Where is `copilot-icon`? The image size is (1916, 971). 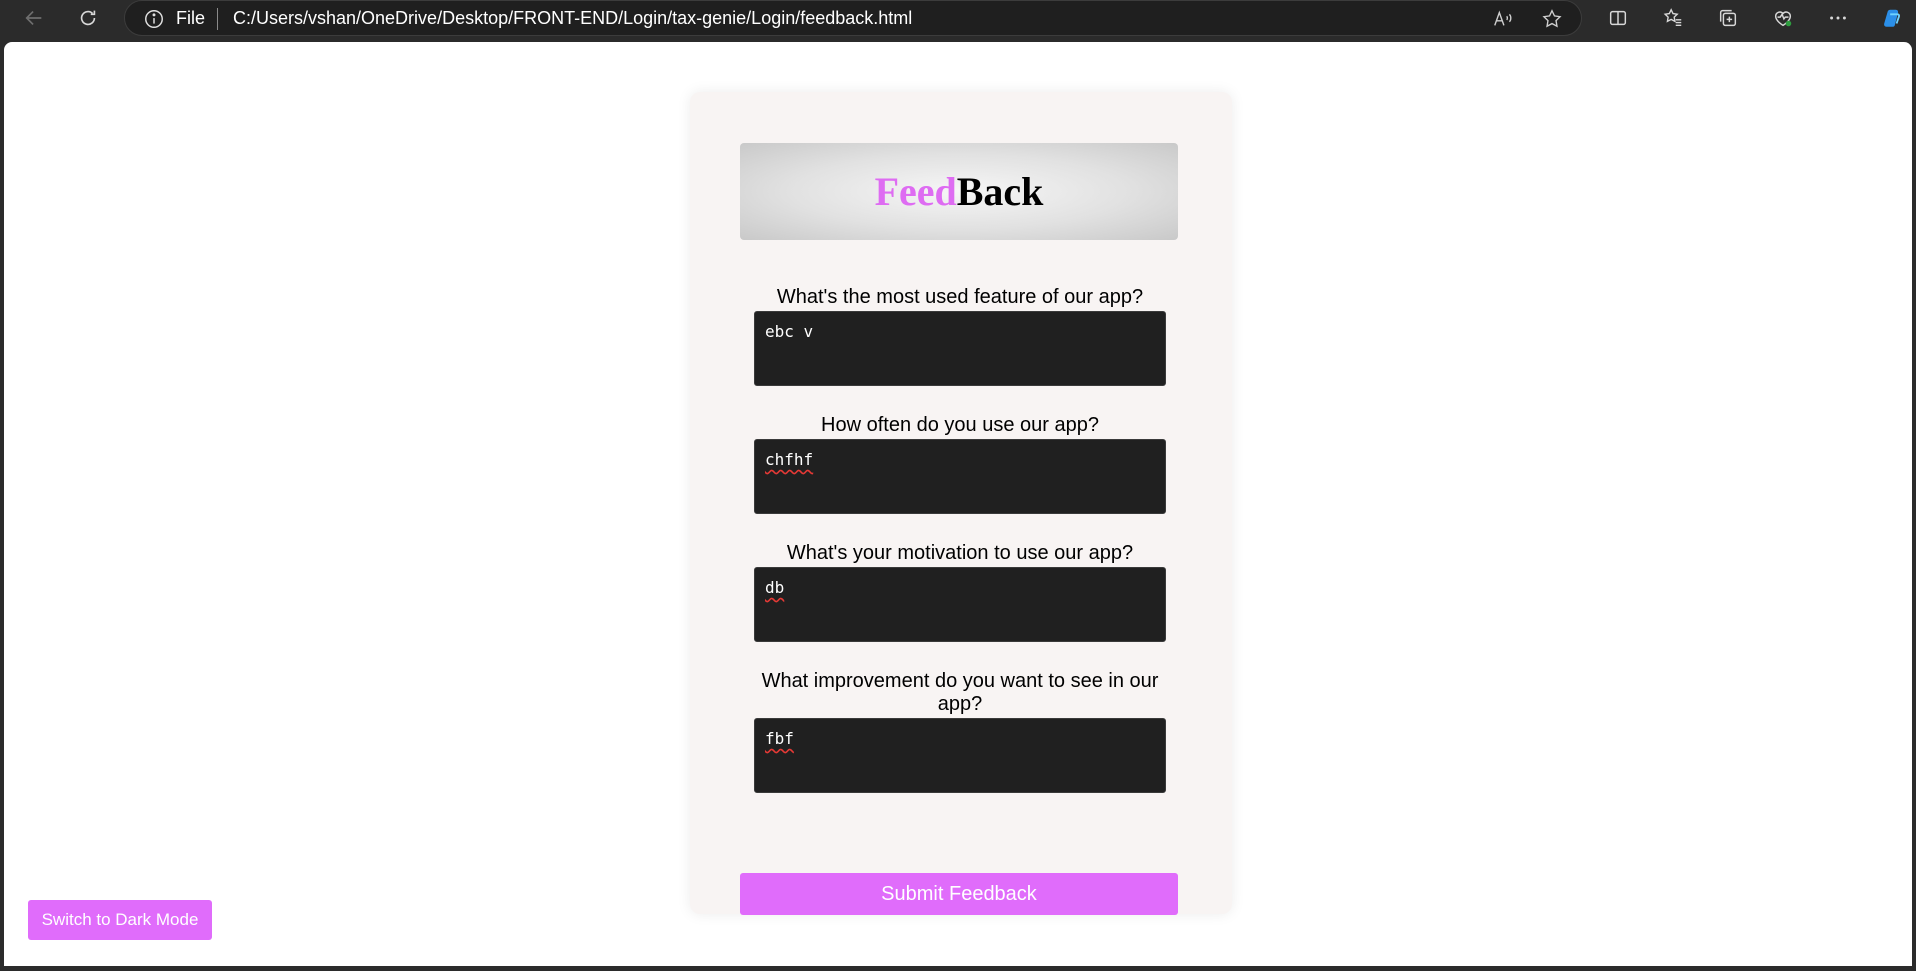
copilot-icon is located at coordinates (1892, 18).